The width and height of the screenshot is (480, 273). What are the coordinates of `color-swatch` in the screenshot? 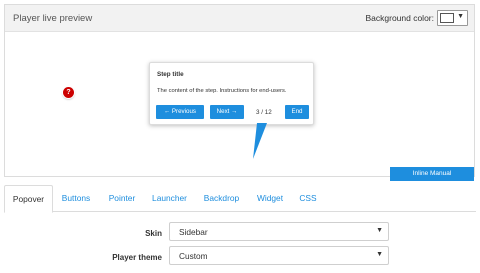 It's located at (447, 18).